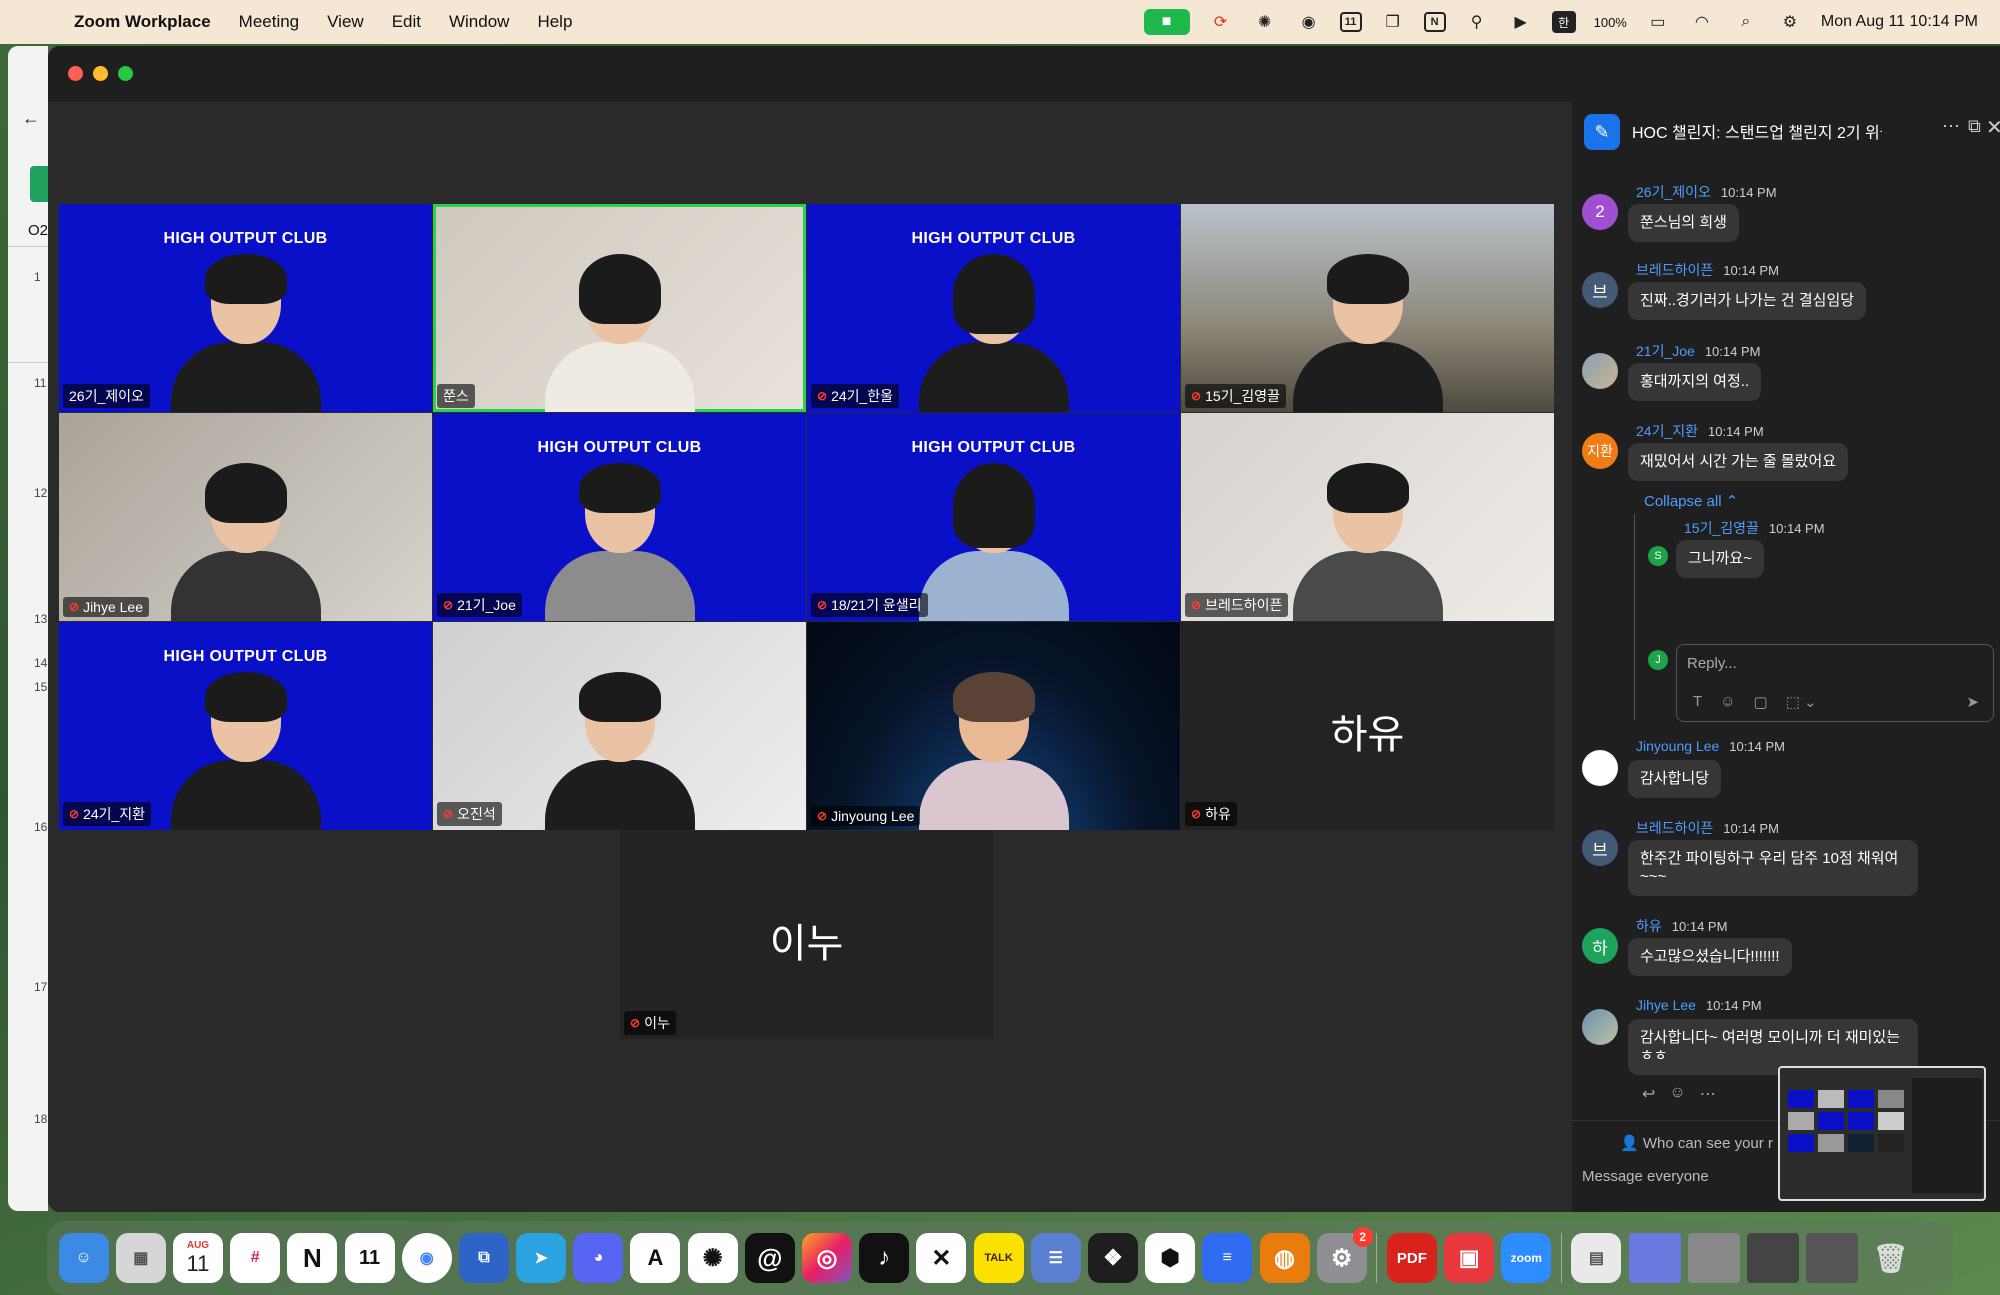 Image resolution: width=2000 pixels, height=1295 pixels. I want to click on video-tile-camera-off: 이누 ⊘ 이누, so click(806, 935).